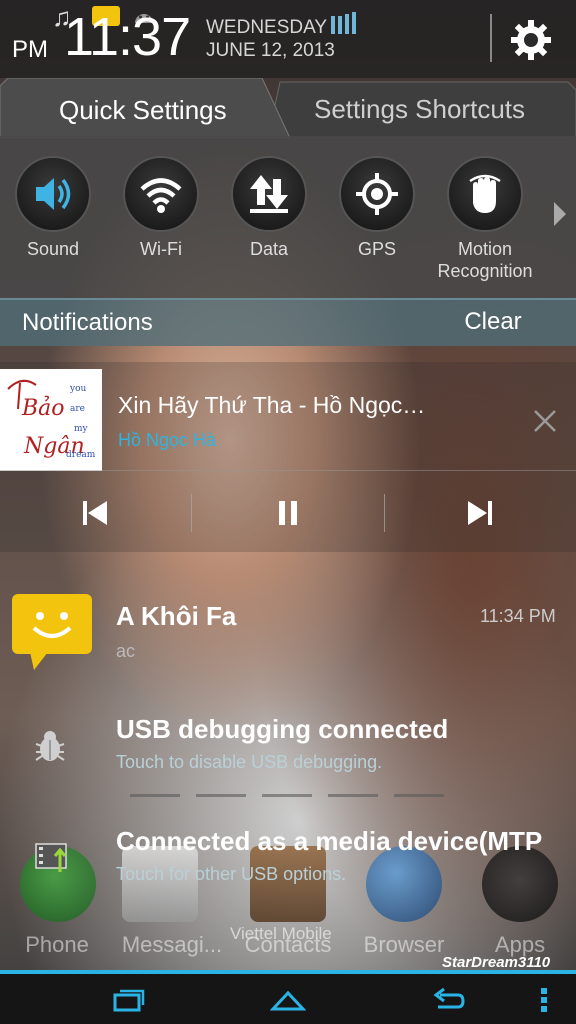 Image resolution: width=576 pixels, height=1024 pixels. I want to click on usb-debugging-subtitle: Touch to disable USB debugging., so click(249, 762).